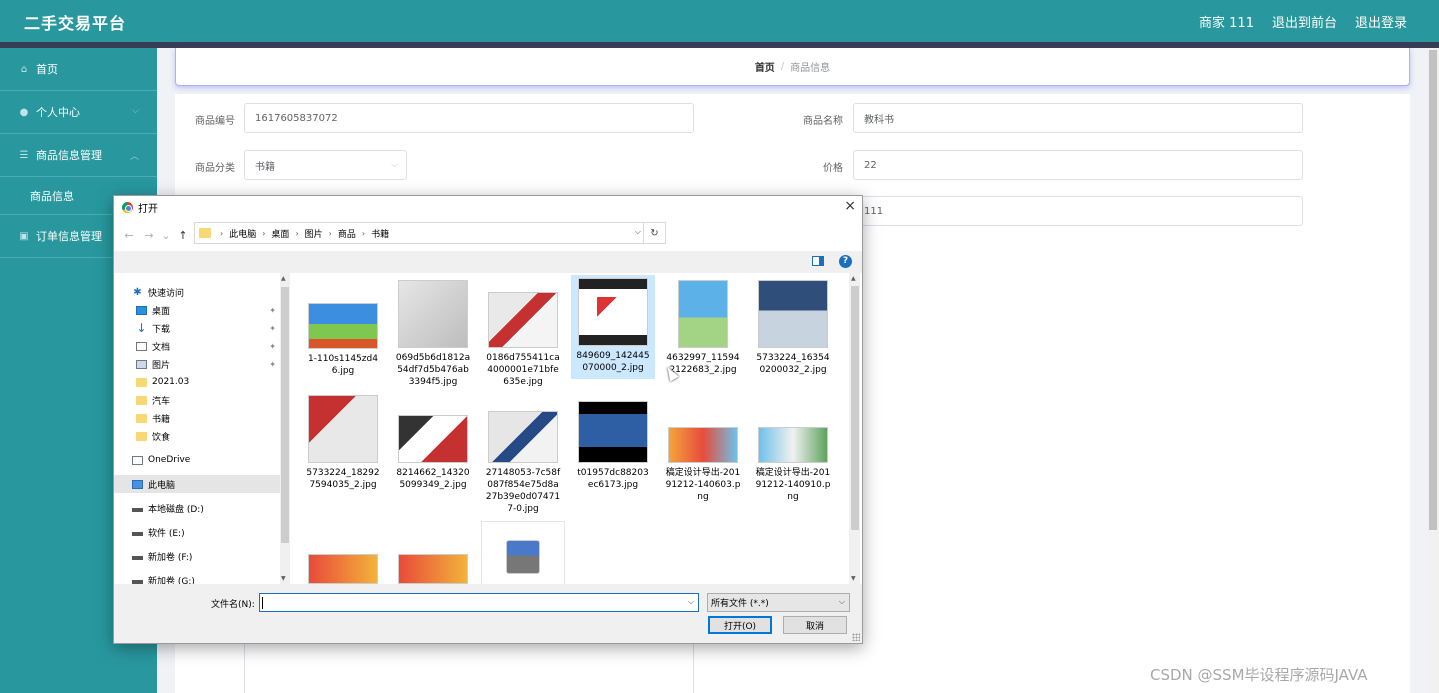 The width and height of the screenshot is (1439, 693). Describe the element at coordinates (78, 112) in the screenshot. I see `sidebar-item-profile: ● 个人中心 ⌵` at that location.